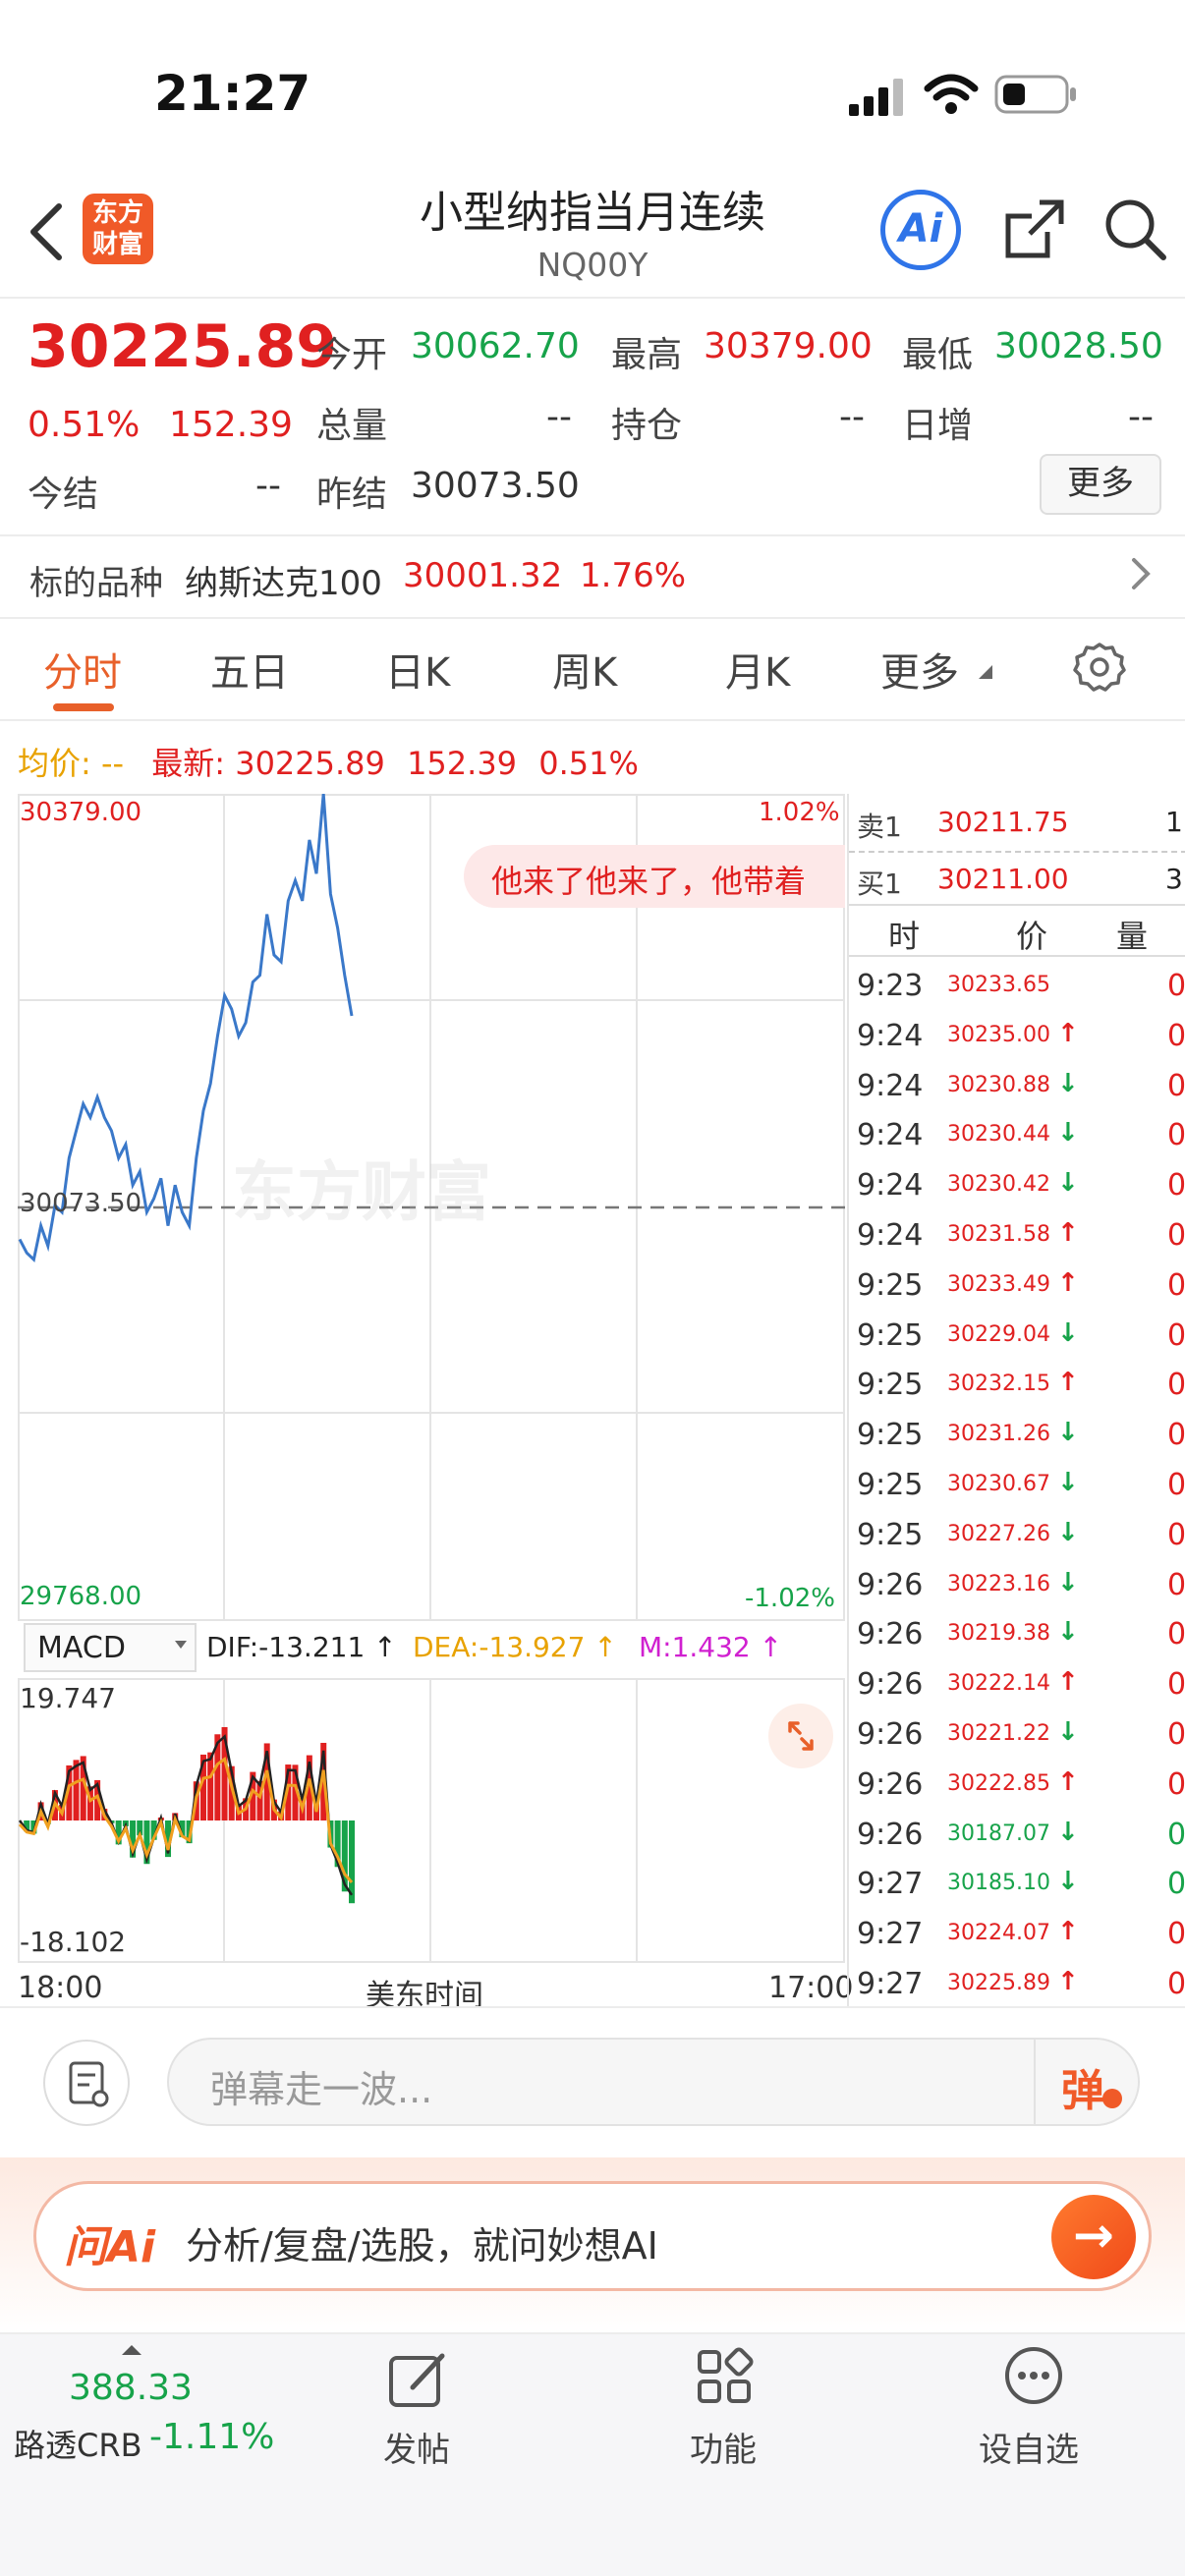 This screenshot has width=1185, height=2576. What do you see at coordinates (87, 2083) in the screenshot?
I see `note-icon` at bounding box center [87, 2083].